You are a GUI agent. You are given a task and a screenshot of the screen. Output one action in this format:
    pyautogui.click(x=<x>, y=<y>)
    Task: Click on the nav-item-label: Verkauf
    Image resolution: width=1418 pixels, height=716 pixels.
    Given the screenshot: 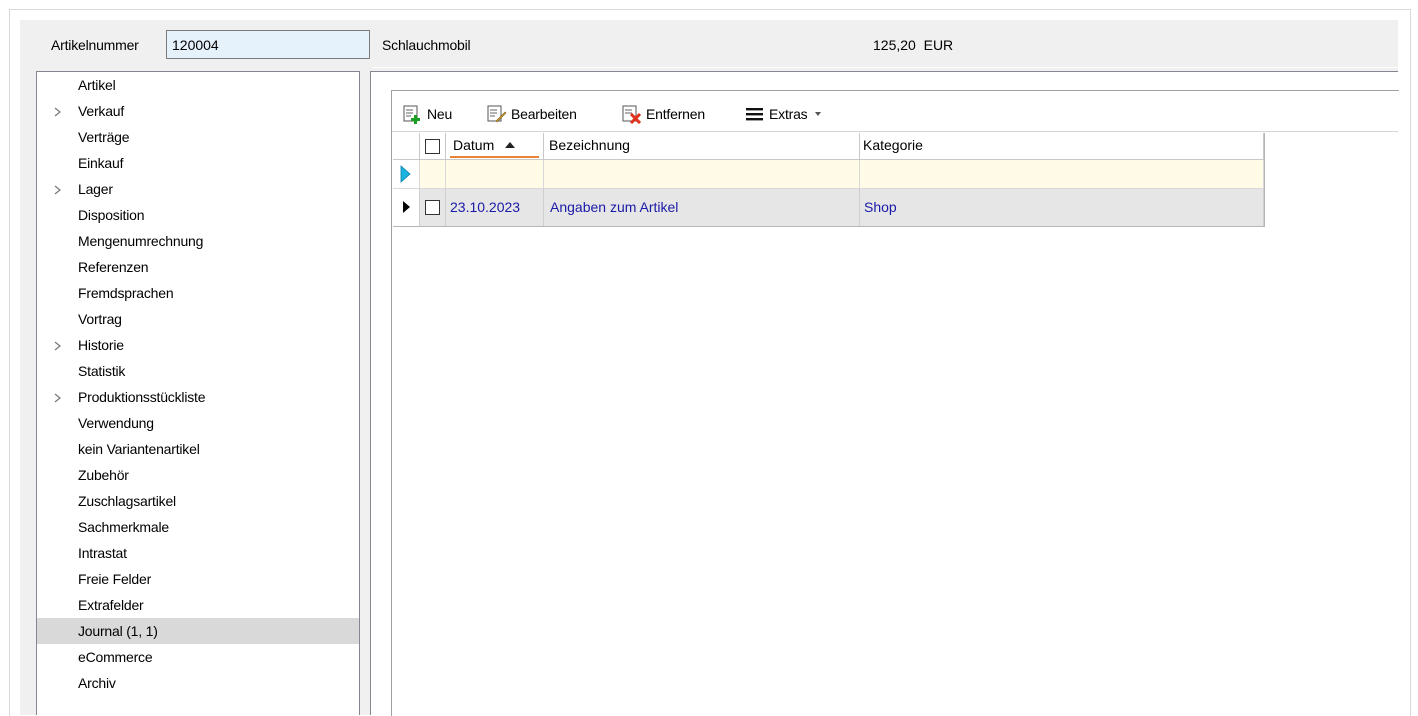 What is the action you would take?
    pyautogui.click(x=101, y=111)
    